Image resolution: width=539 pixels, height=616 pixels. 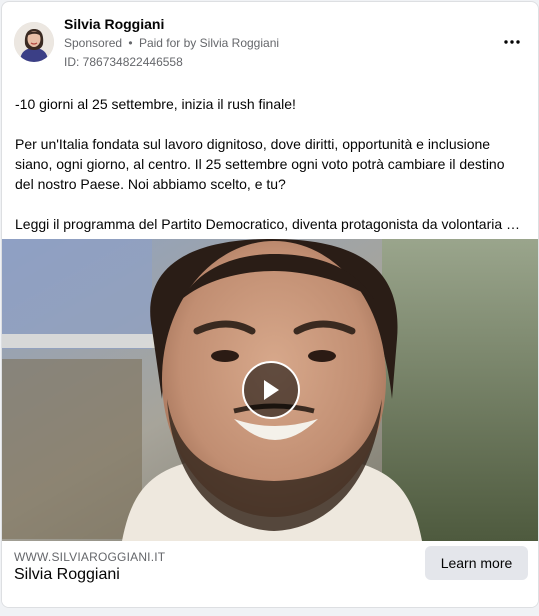 I want to click on ad-id: ID: 786734822446558, so click(x=123, y=62).